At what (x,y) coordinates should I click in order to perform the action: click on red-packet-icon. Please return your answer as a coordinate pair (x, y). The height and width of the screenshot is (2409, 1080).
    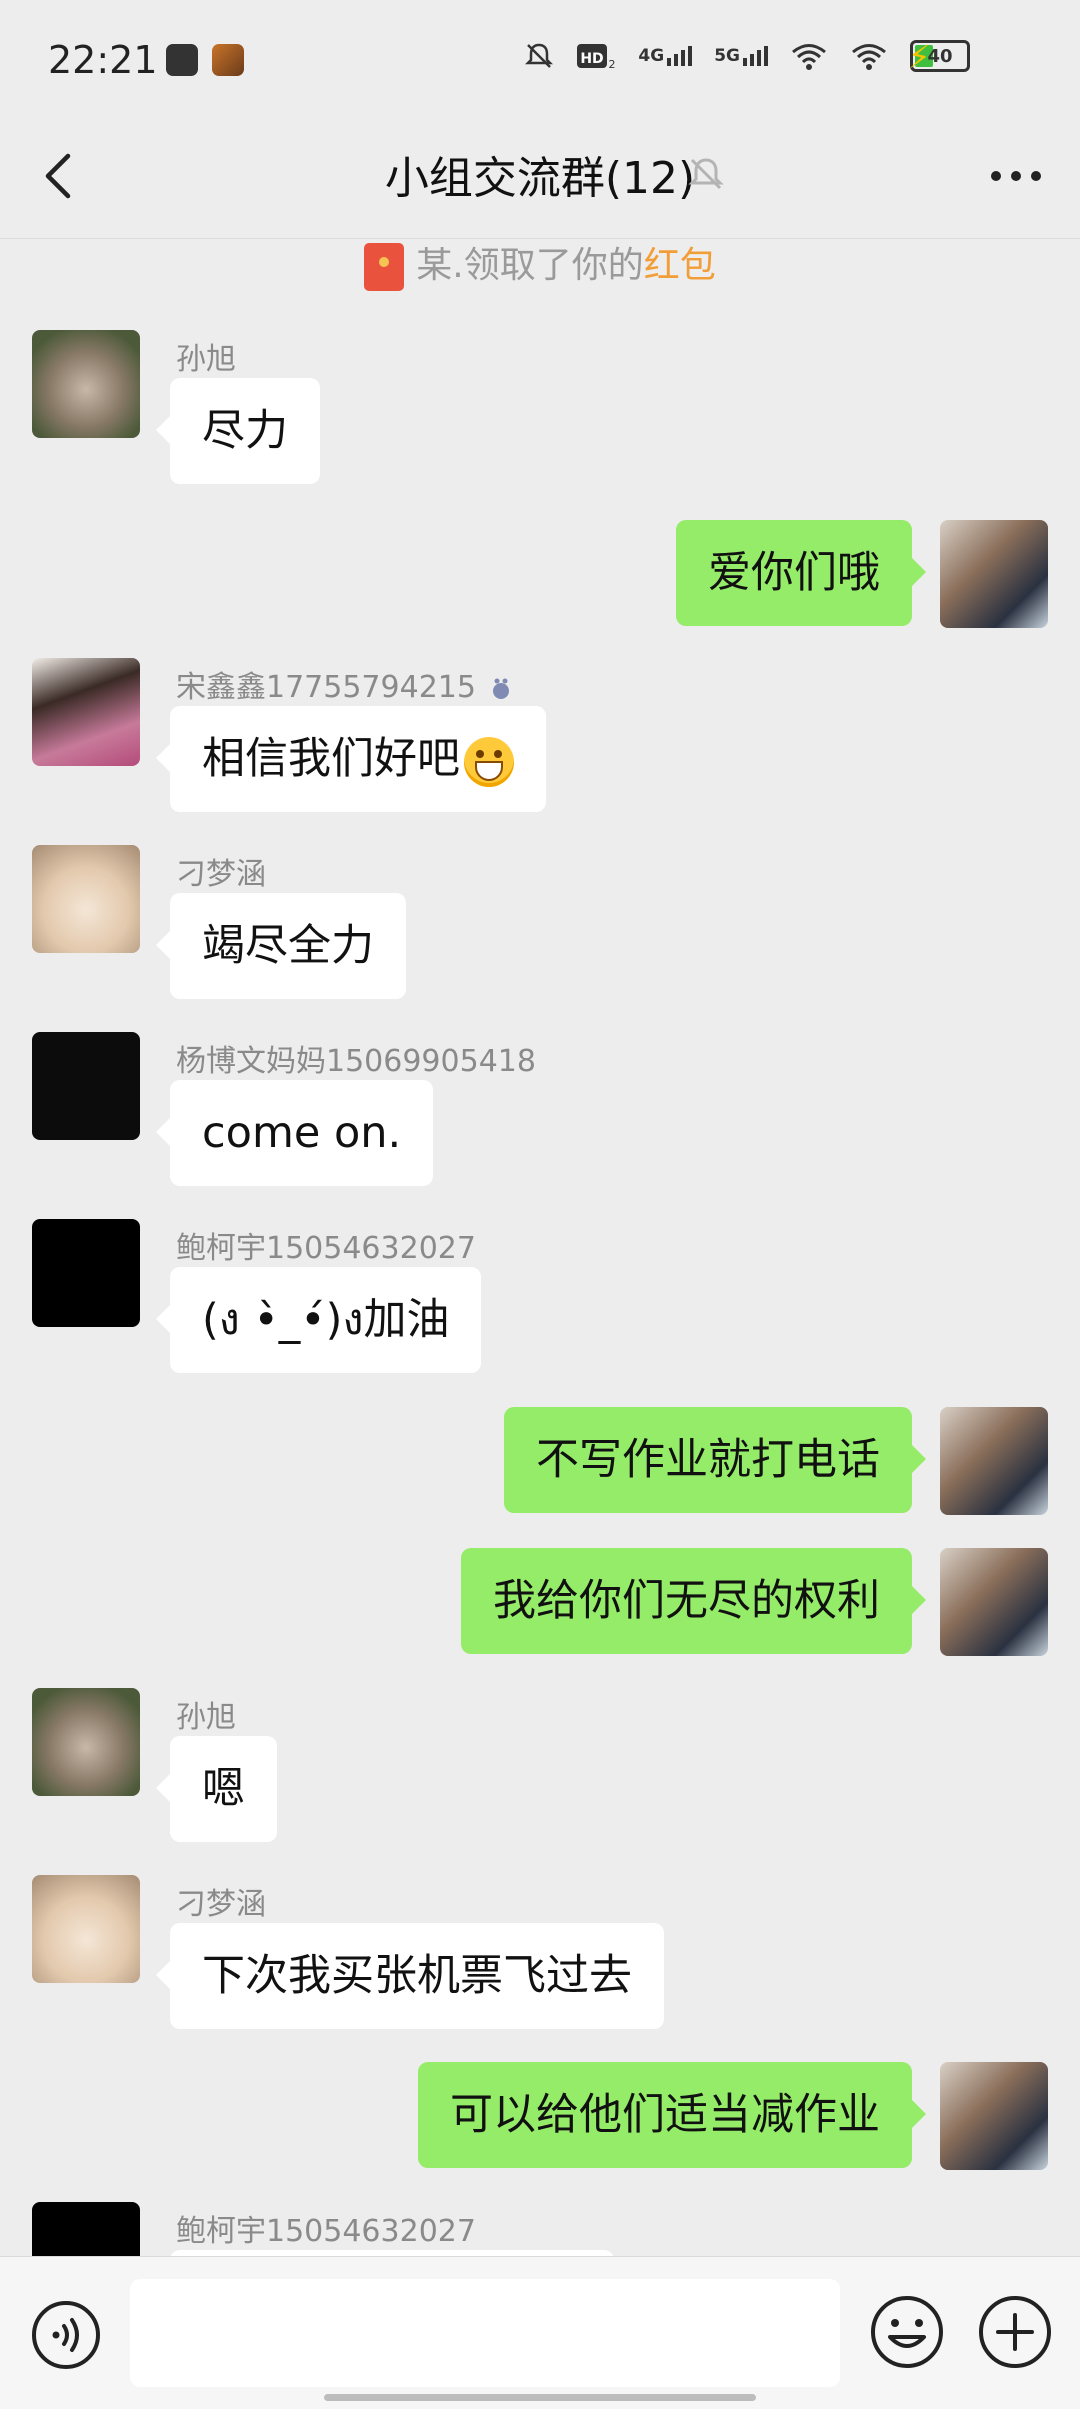
    Looking at the image, I should click on (384, 267).